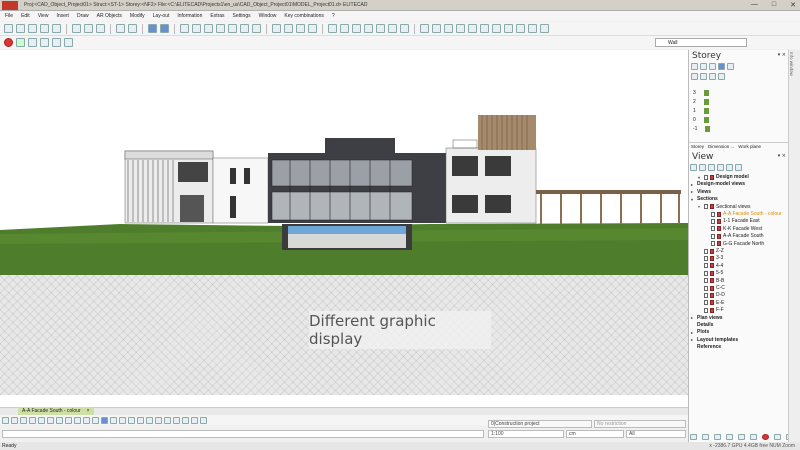  I want to click on window-icon, so click(184, 28).